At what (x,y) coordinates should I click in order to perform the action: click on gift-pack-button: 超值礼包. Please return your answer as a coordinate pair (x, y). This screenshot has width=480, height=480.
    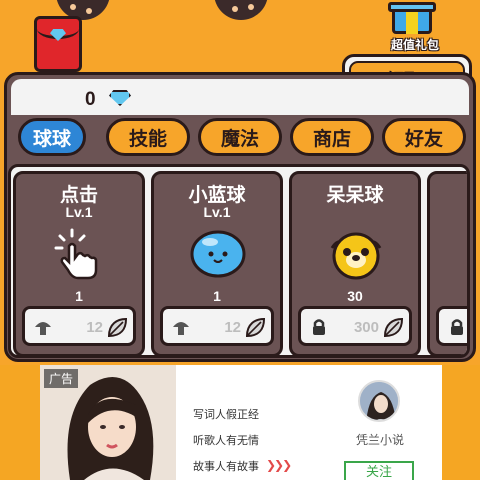
    Looking at the image, I should click on (417, 27).